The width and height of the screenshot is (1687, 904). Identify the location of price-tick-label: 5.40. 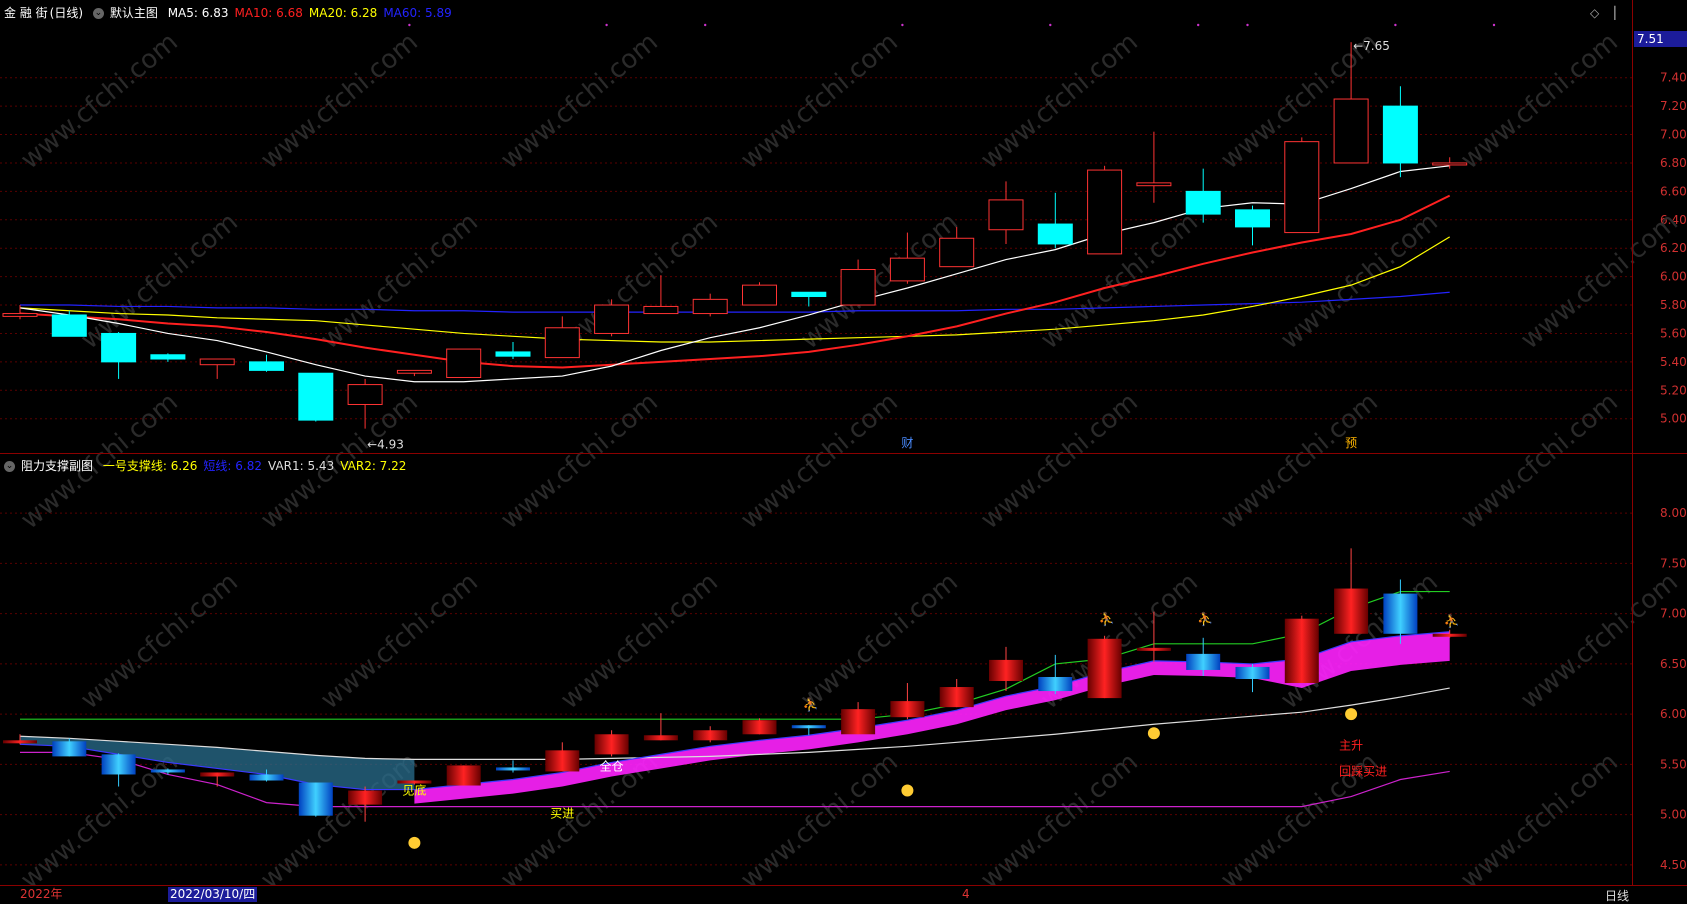
(1673, 362).